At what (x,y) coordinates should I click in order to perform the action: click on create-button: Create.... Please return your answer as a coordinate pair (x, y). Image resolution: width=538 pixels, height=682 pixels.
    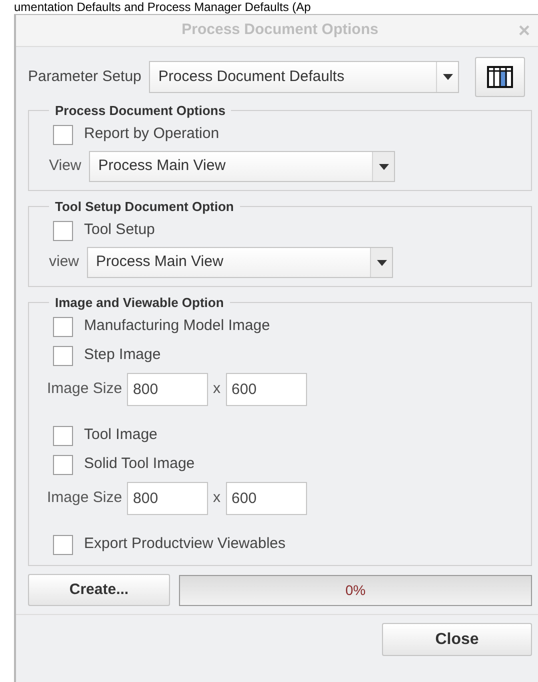
    Looking at the image, I should click on (99, 590).